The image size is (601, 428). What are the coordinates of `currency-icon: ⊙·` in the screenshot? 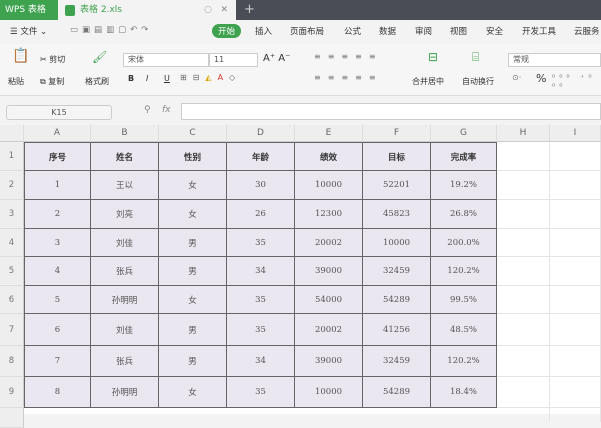 It's located at (516, 77).